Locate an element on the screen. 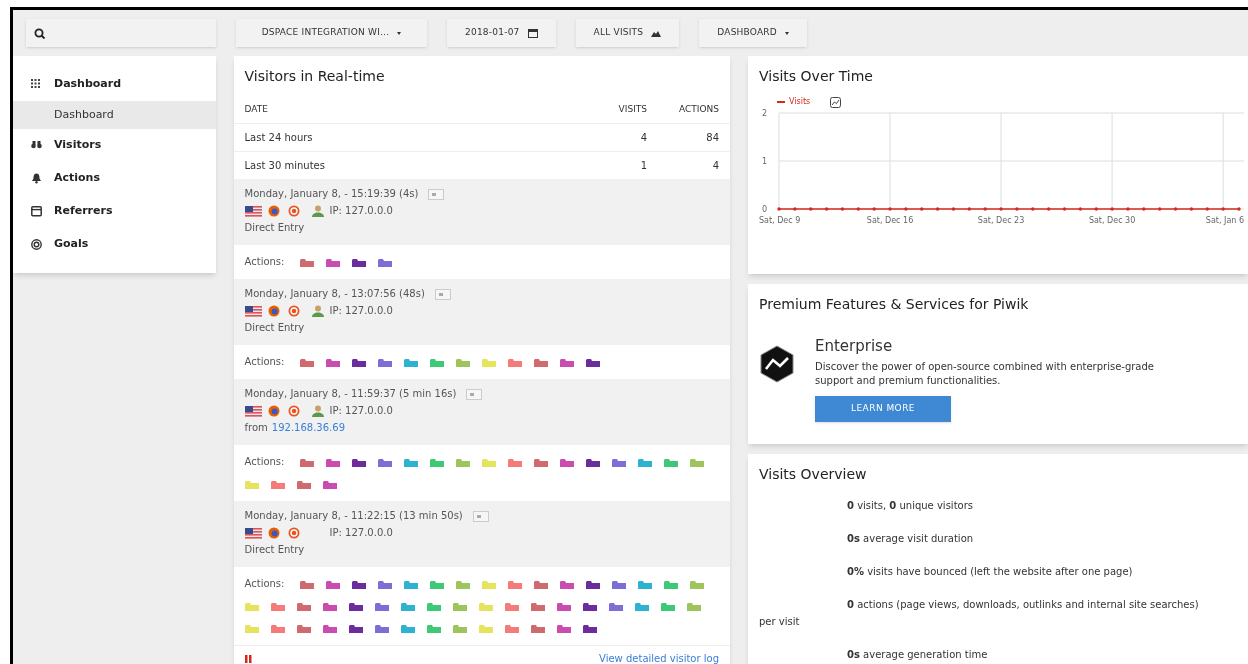 The image size is (1248, 664). learn-more-button: LEARN MORE is located at coordinates (883, 408).